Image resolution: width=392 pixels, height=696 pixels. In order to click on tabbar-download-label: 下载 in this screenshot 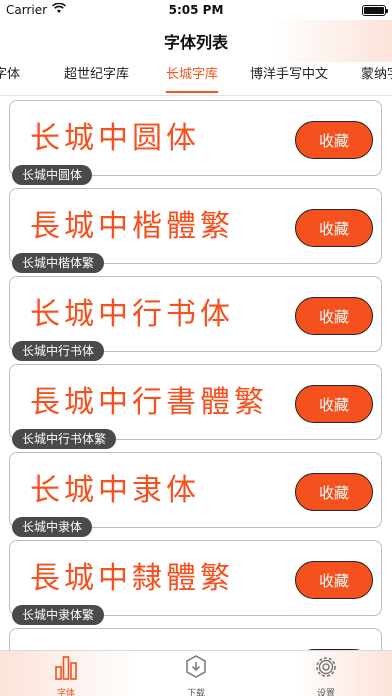, I will do `click(195, 692)`.